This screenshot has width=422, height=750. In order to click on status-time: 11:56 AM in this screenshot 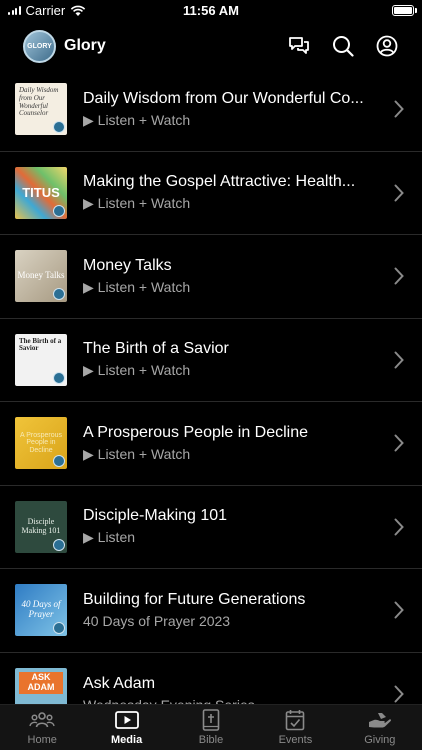, I will do `click(211, 10)`.